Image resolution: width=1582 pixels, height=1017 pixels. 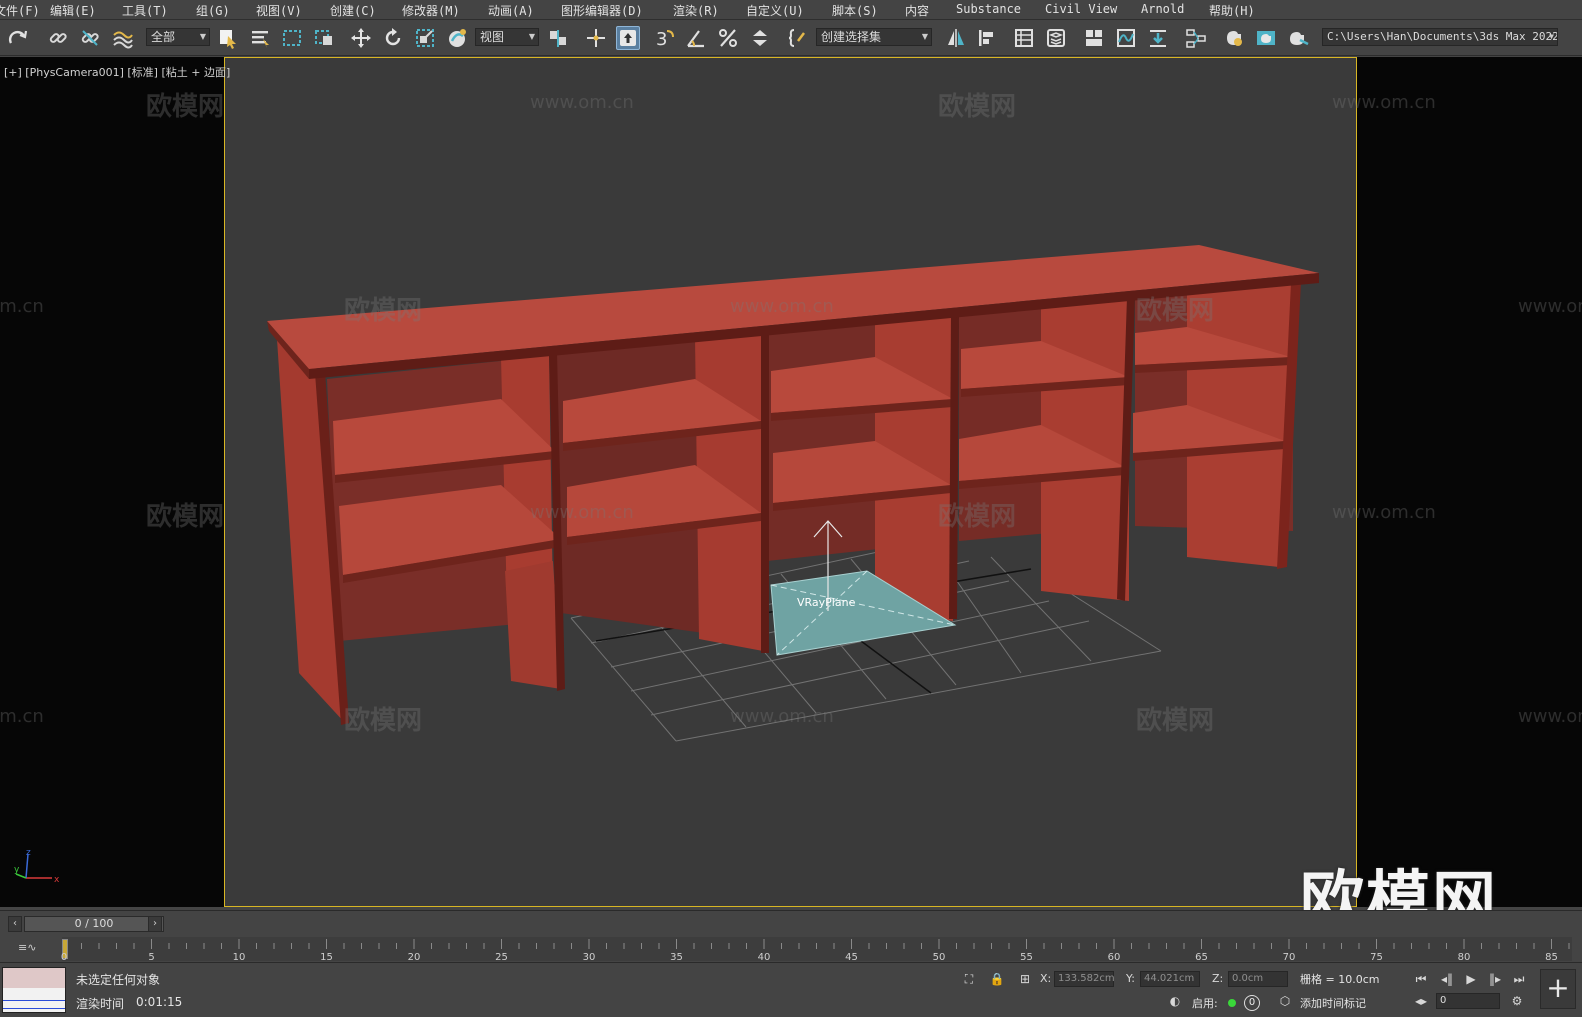 What do you see at coordinates (917, 10) in the screenshot?
I see `menu-content: 内容` at bounding box center [917, 10].